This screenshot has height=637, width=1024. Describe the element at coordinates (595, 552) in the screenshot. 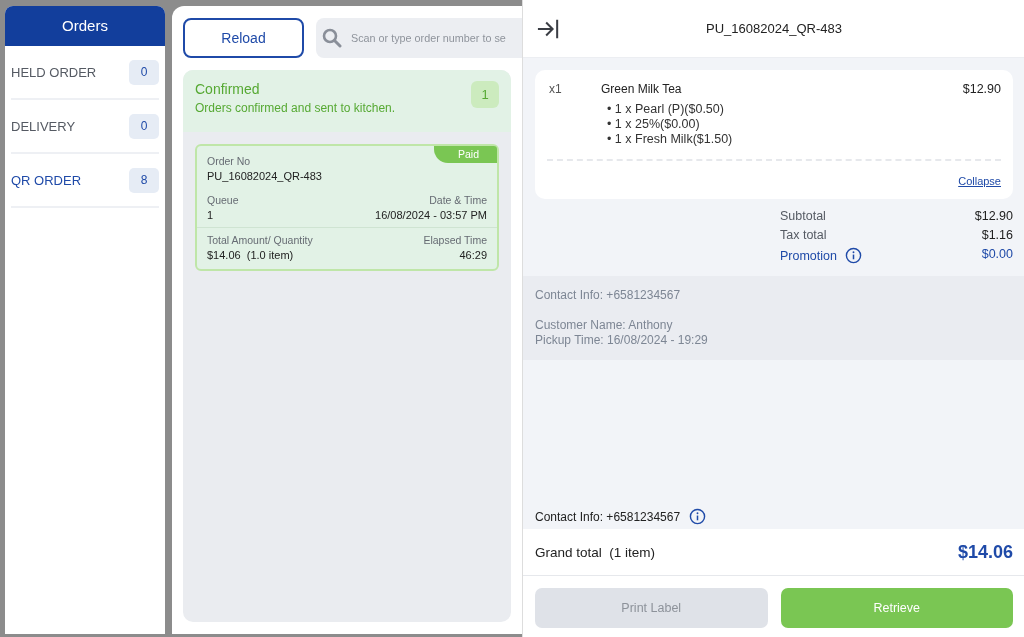

I see `grand-total-label: Grand total (1 item)` at that location.